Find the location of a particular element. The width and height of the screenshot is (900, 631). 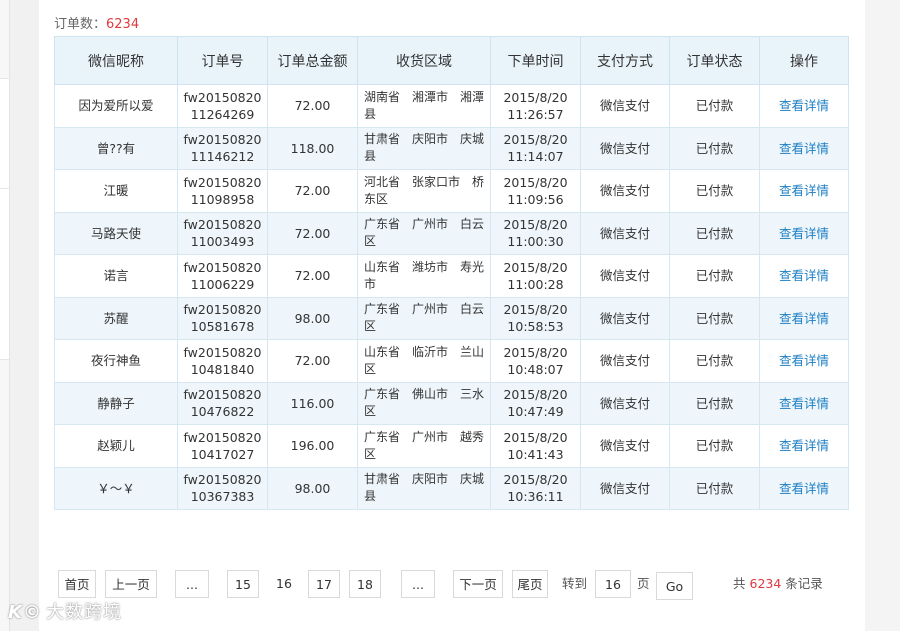

goto-page-input: 16 is located at coordinates (613, 584).